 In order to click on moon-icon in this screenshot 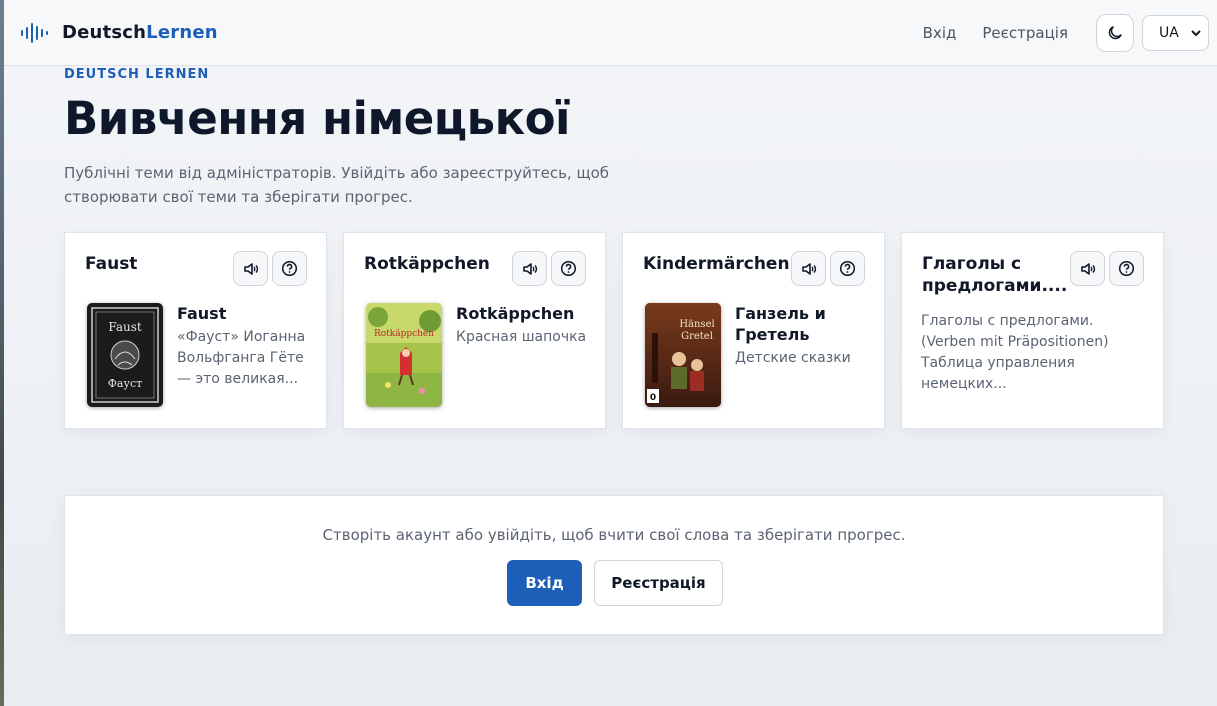, I will do `click(1115, 32)`.